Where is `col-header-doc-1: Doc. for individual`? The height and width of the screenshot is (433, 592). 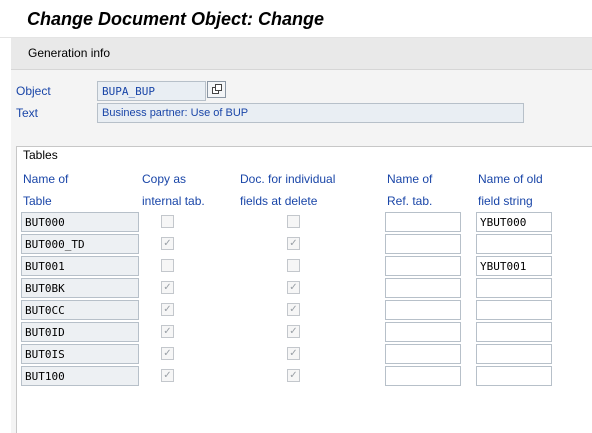 col-header-doc-1: Doc. for individual is located at coordinates (288, 179).